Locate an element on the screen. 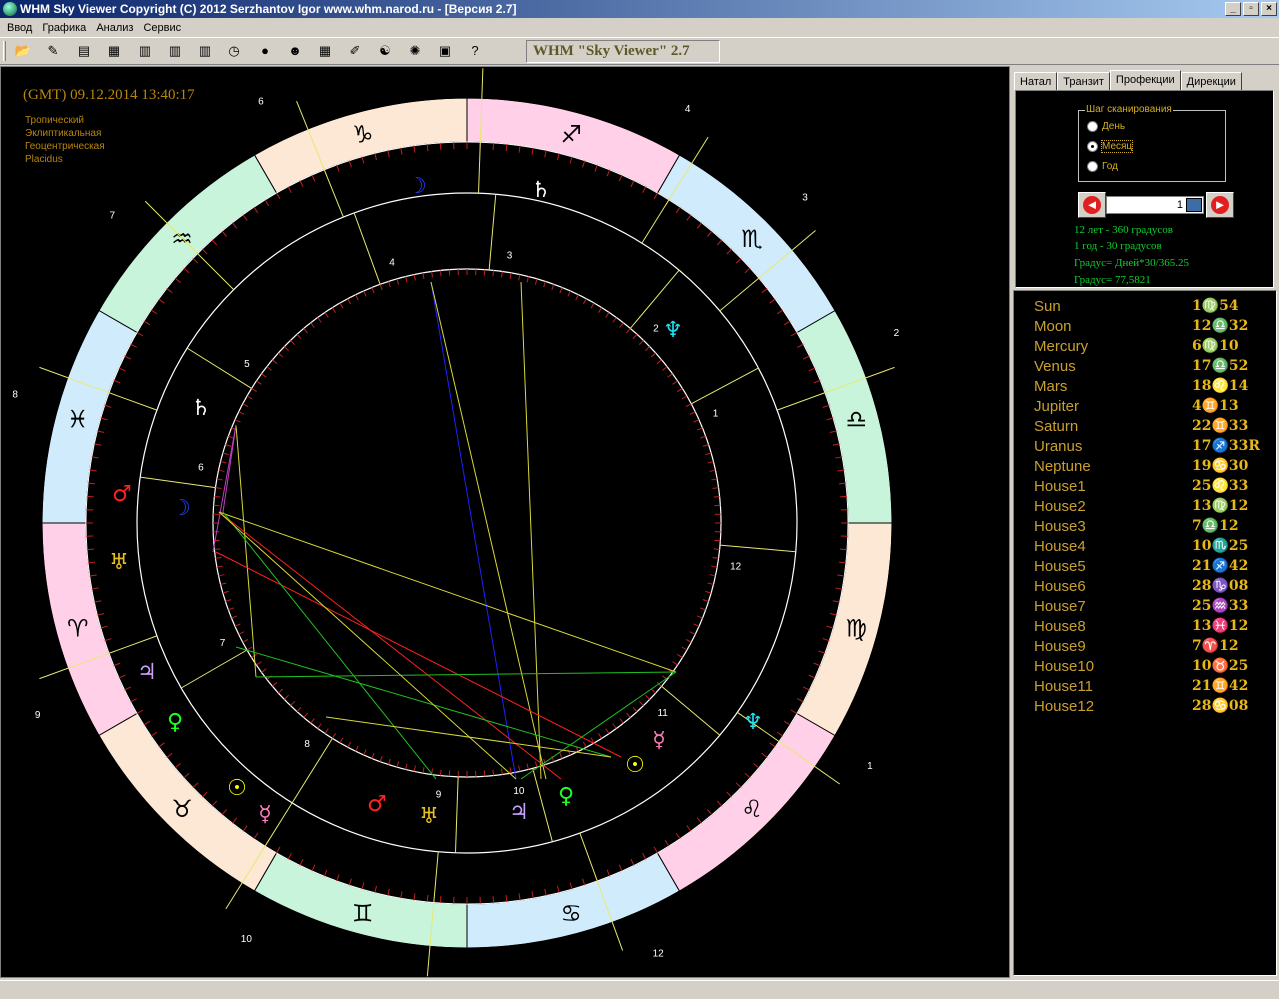 The image size is (1279, 999). prev-step-button: ◄ is located at coordinates (1092, 205).